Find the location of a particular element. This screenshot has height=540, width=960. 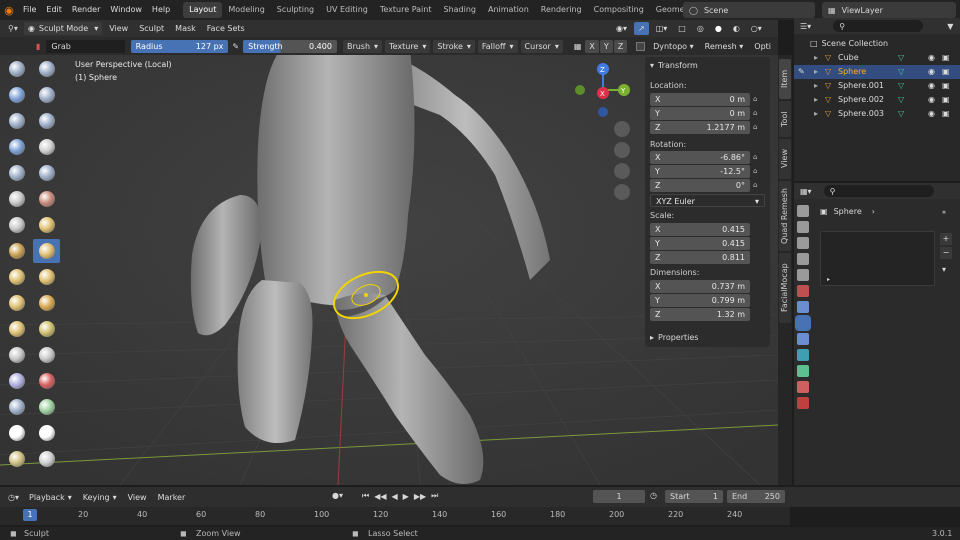

rotation-mode-dropdown: XYZ Euler ▾ is located at coordinates (707, 200).